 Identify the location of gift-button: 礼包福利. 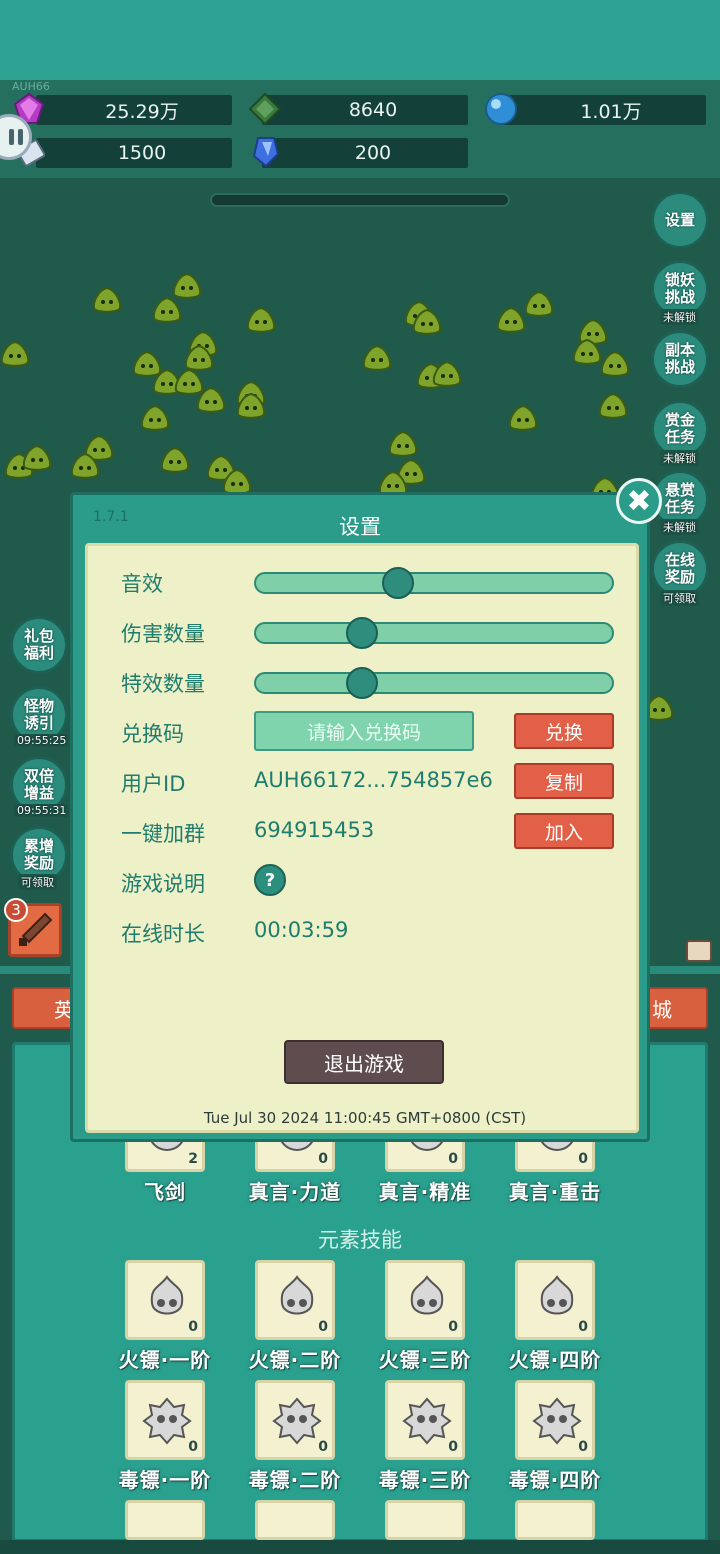
(39, 645).